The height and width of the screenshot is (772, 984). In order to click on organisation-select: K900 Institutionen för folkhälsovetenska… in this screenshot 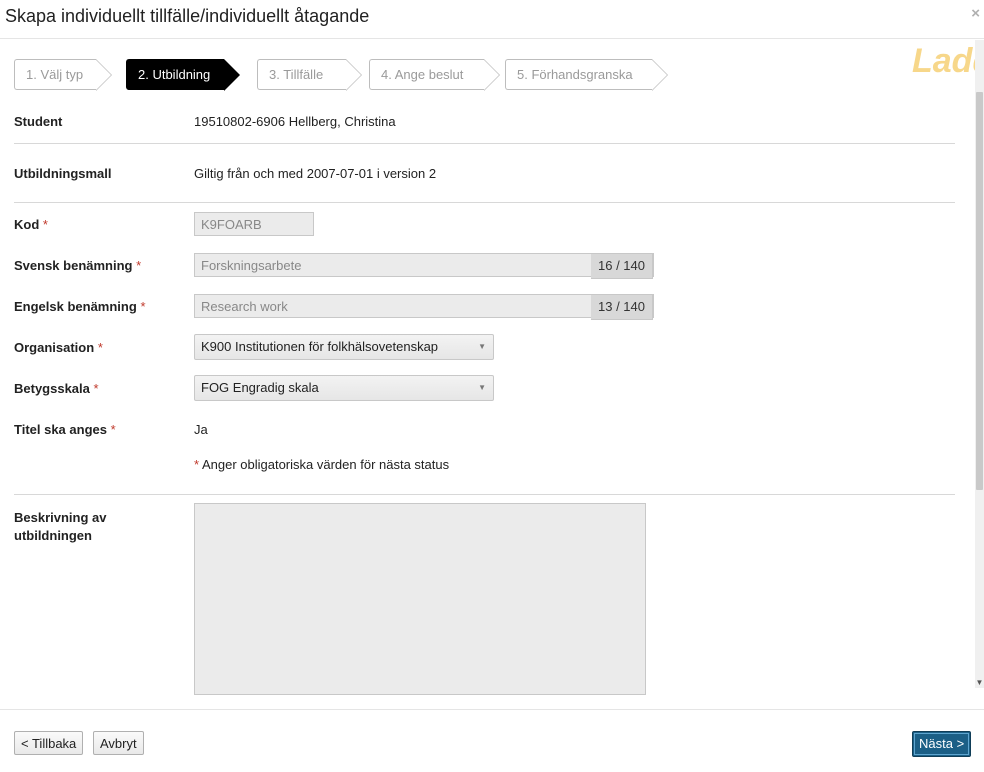, I will do `click(344, 347)`.